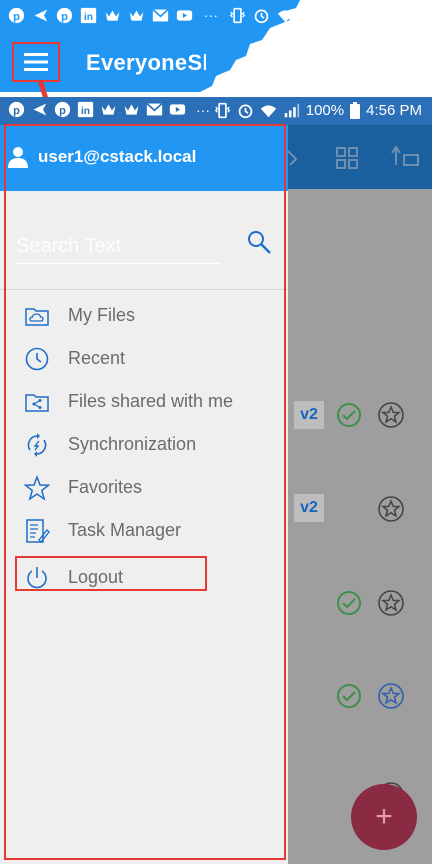 This screenshot has width=432, height=864. Describe the element at coordinates (291, 110) in the screenshot. I see `signal-icon` at that location.